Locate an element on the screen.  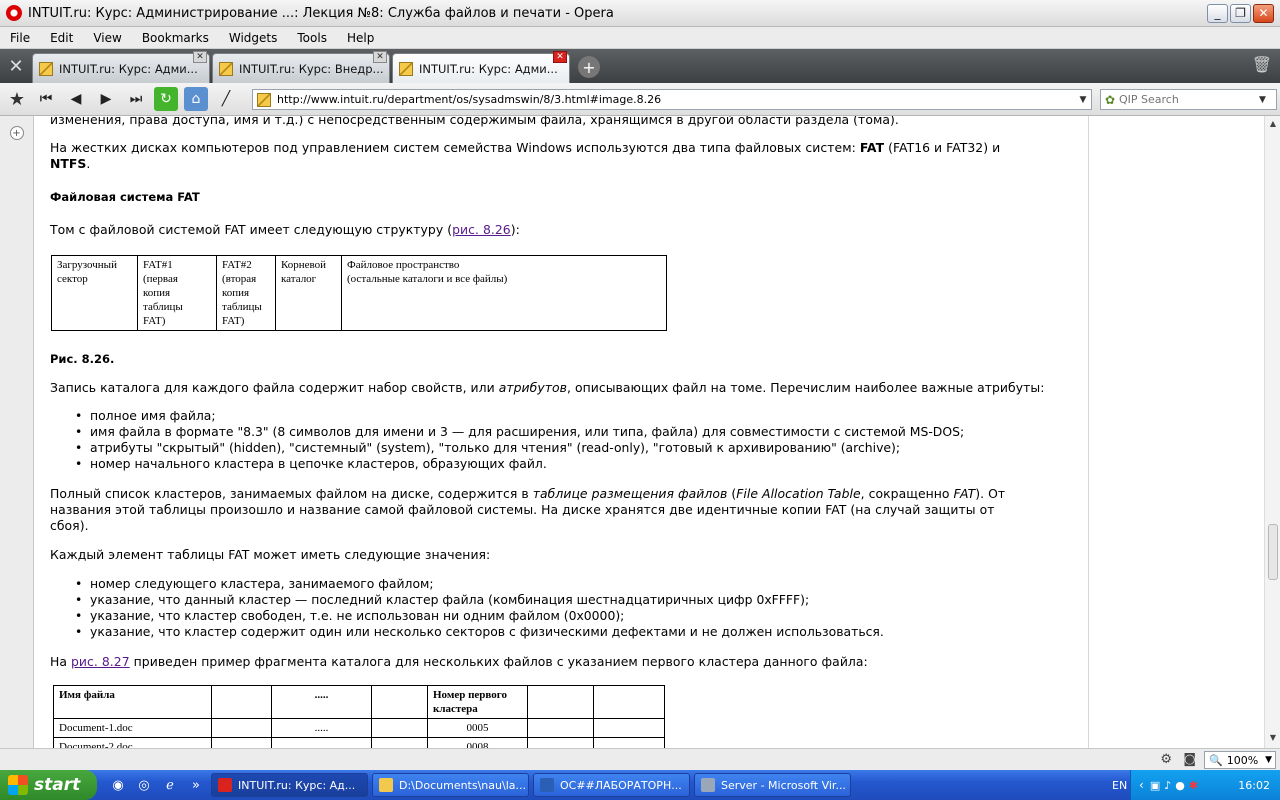
rewind-icon: ⏮ is located at coordinates (46, 99).